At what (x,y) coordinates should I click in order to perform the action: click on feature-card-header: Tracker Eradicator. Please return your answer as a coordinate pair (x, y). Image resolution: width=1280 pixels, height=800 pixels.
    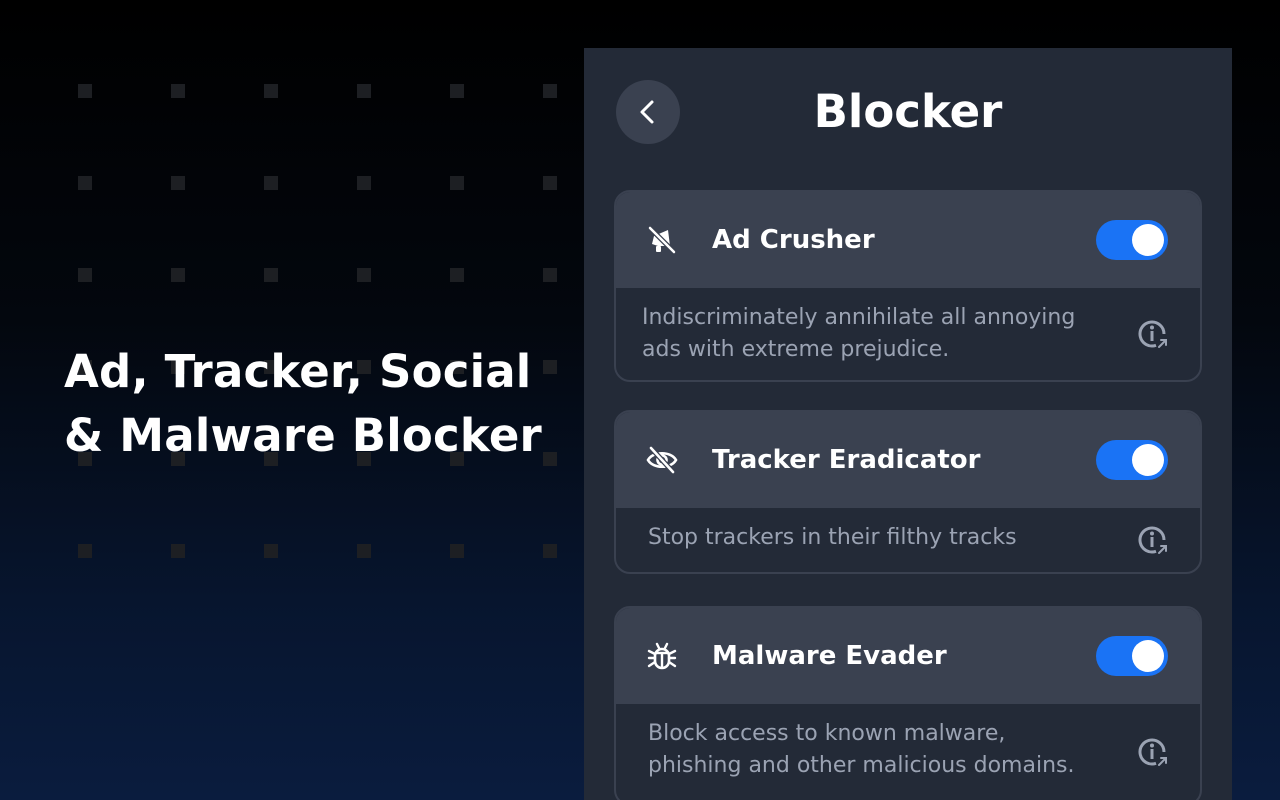
    Looking at the image, I should click on (908, 460).